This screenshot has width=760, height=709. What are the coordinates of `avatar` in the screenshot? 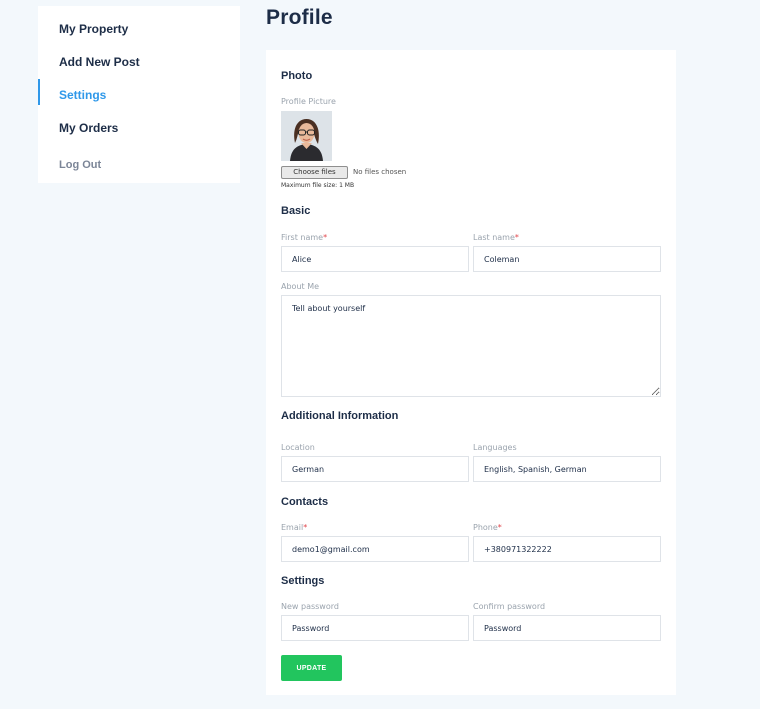 It's located at (306, 136).